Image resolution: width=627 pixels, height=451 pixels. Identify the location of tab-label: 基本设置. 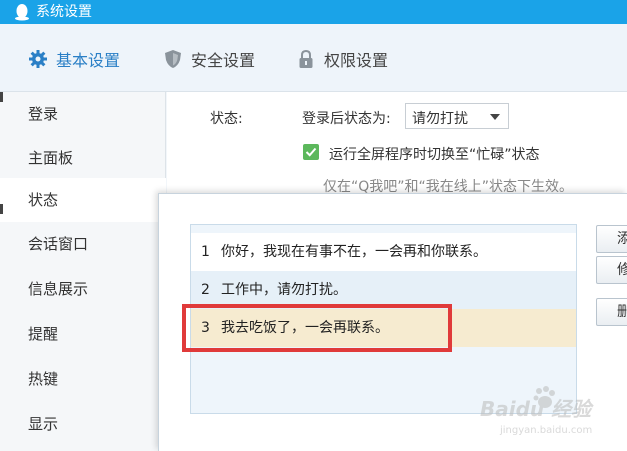
(88, 60).